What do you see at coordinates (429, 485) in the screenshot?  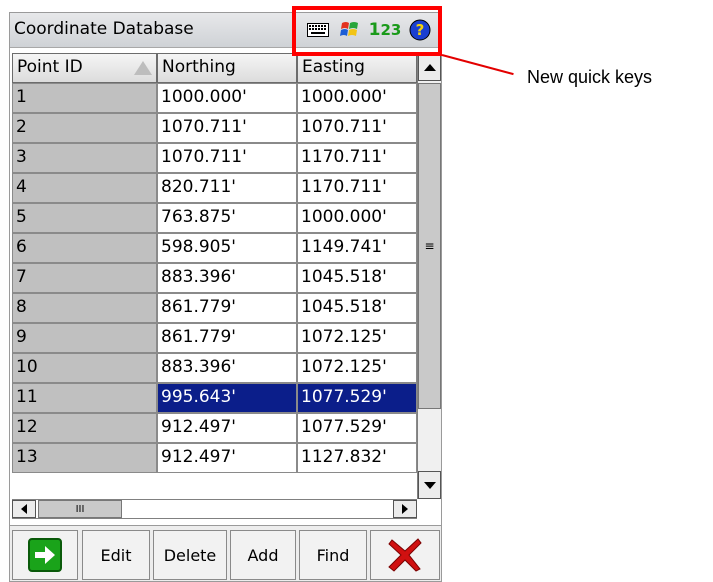 I see `scroll-down-button` at bounding box center [429, 485].